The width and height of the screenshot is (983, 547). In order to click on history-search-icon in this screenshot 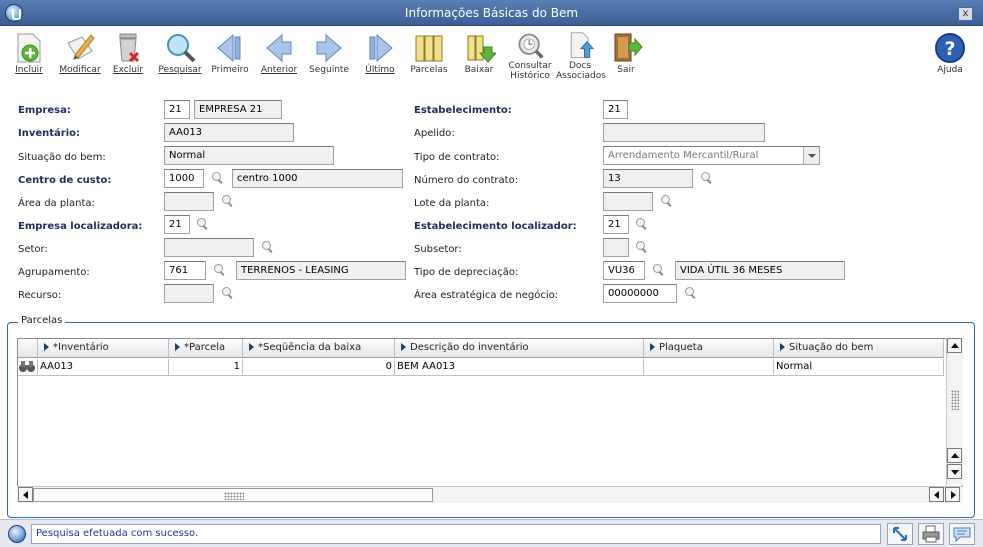, I will do `click(531, 46)`.